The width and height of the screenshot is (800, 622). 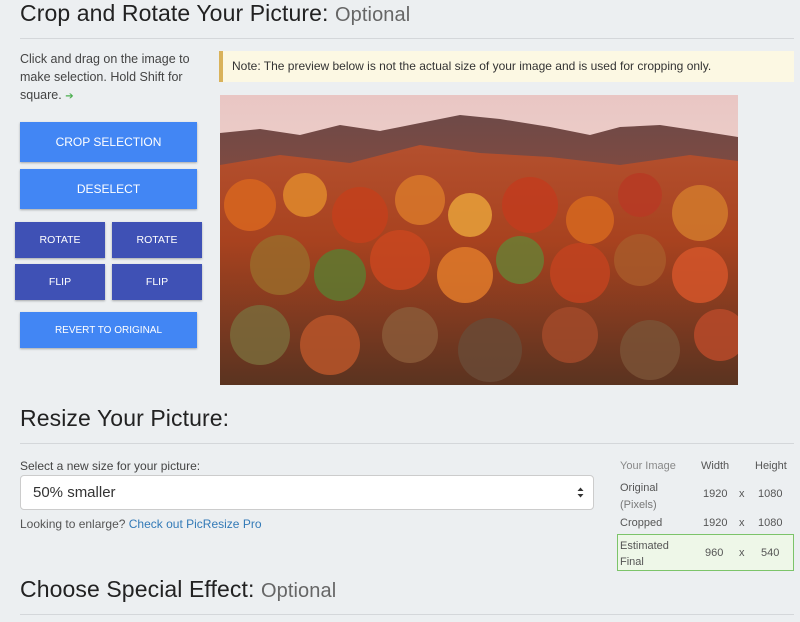 What do you see at coordinates (648, 466) in the screenshot?
I see `table-header-image: Your Image` at bounding box center [648, 466].